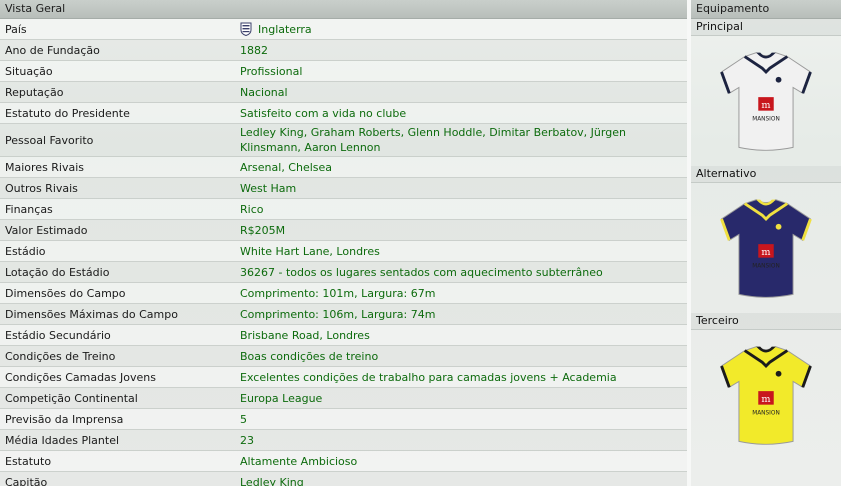  I want to click on row-label: Maiores Rivais, so click(45, 167).